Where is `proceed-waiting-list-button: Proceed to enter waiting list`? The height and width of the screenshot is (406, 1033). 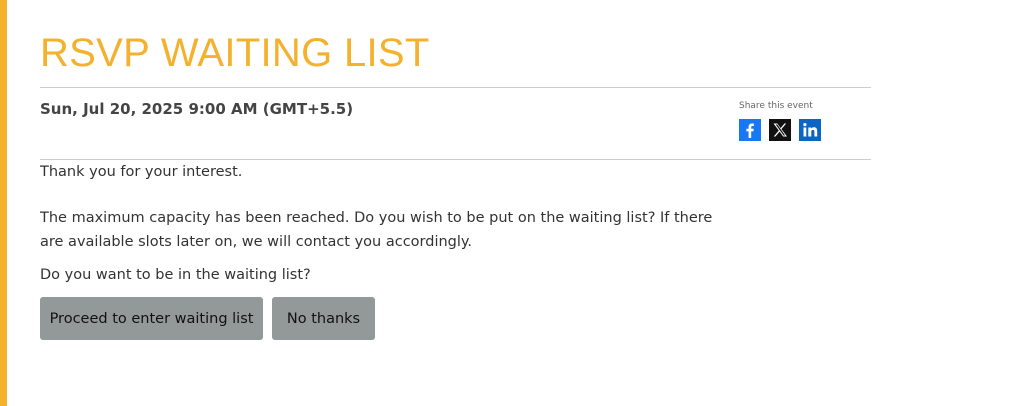
proceed-waiting-list-button: Proceed to enter waiting list is located at coordinates (151, 318).